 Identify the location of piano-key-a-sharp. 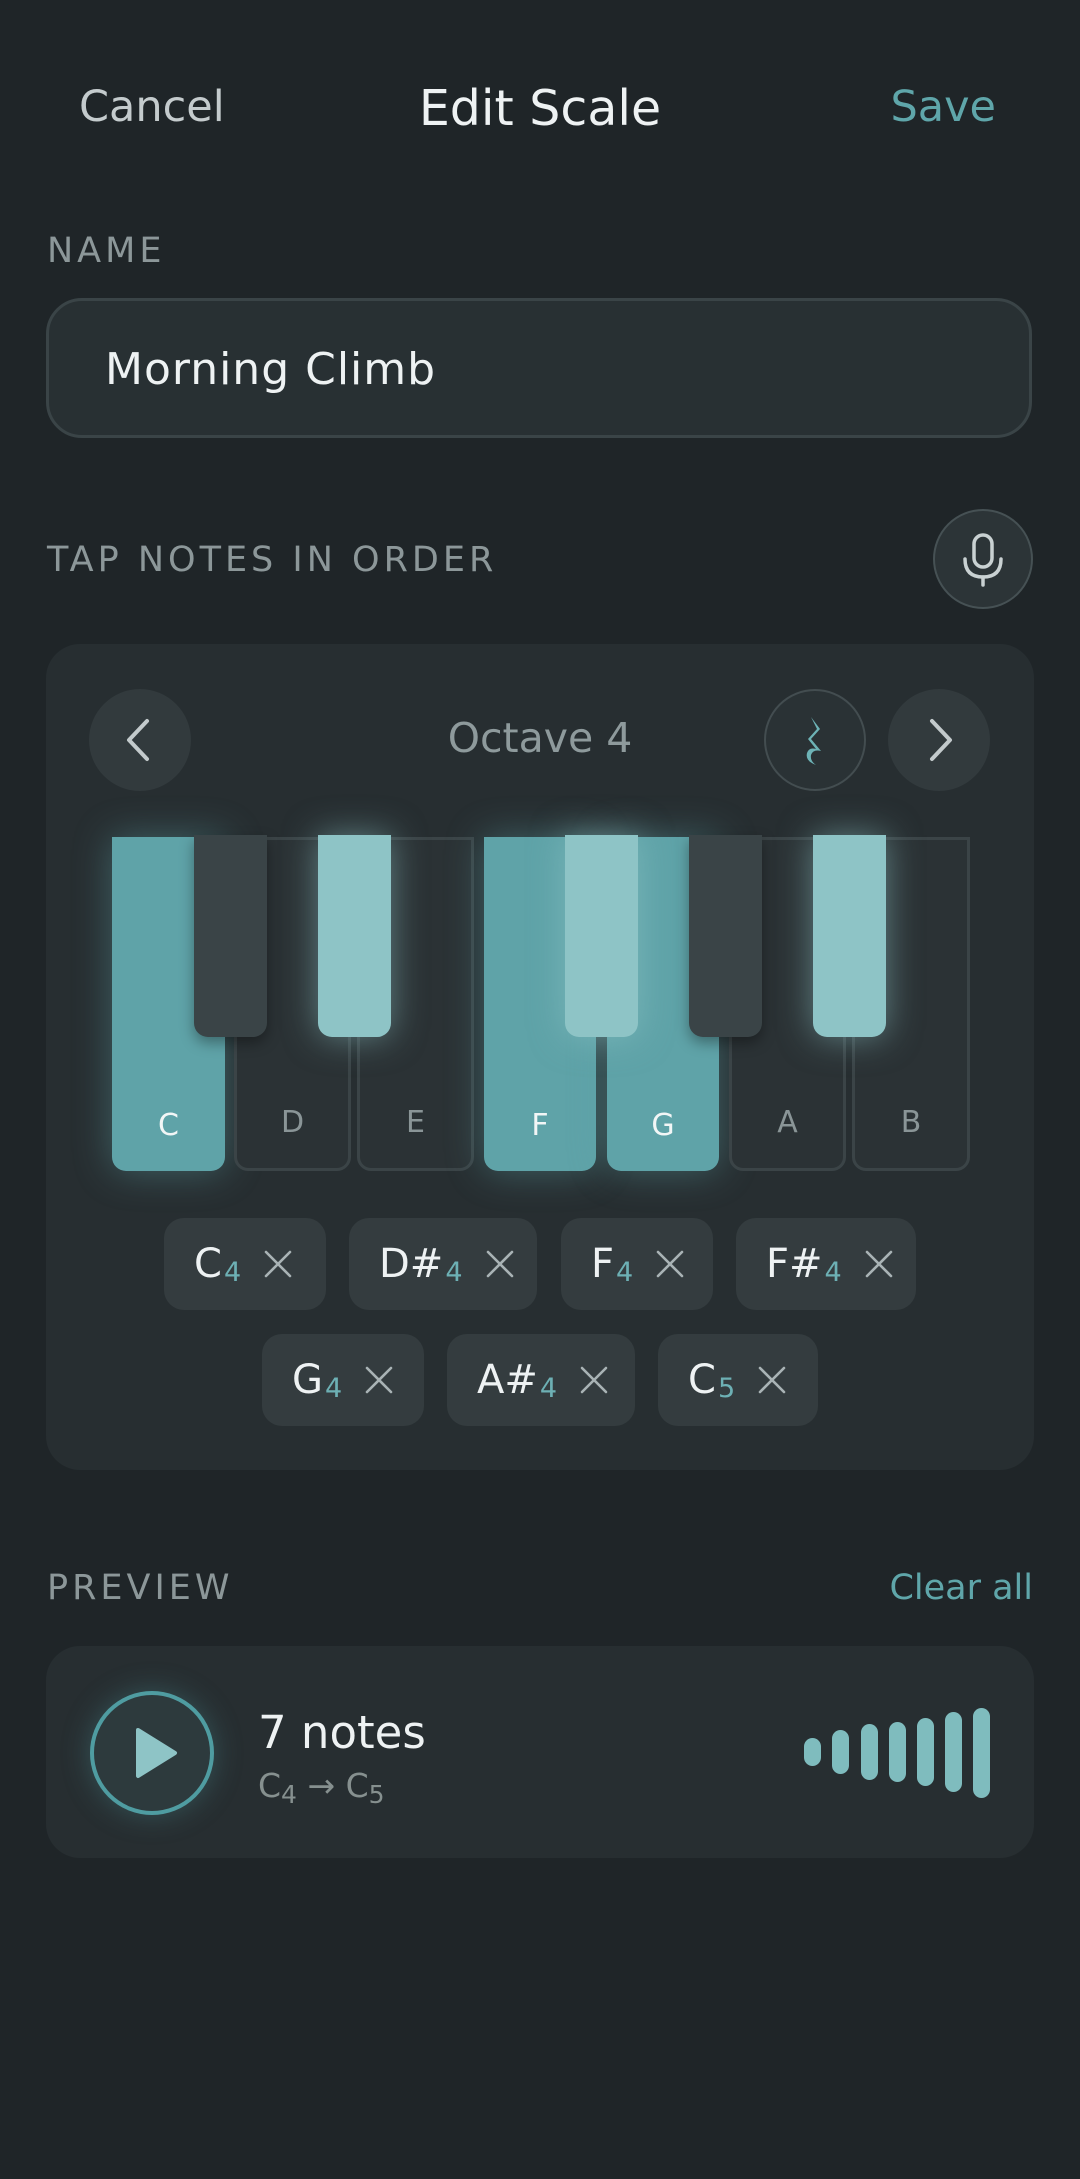
(849, 936).